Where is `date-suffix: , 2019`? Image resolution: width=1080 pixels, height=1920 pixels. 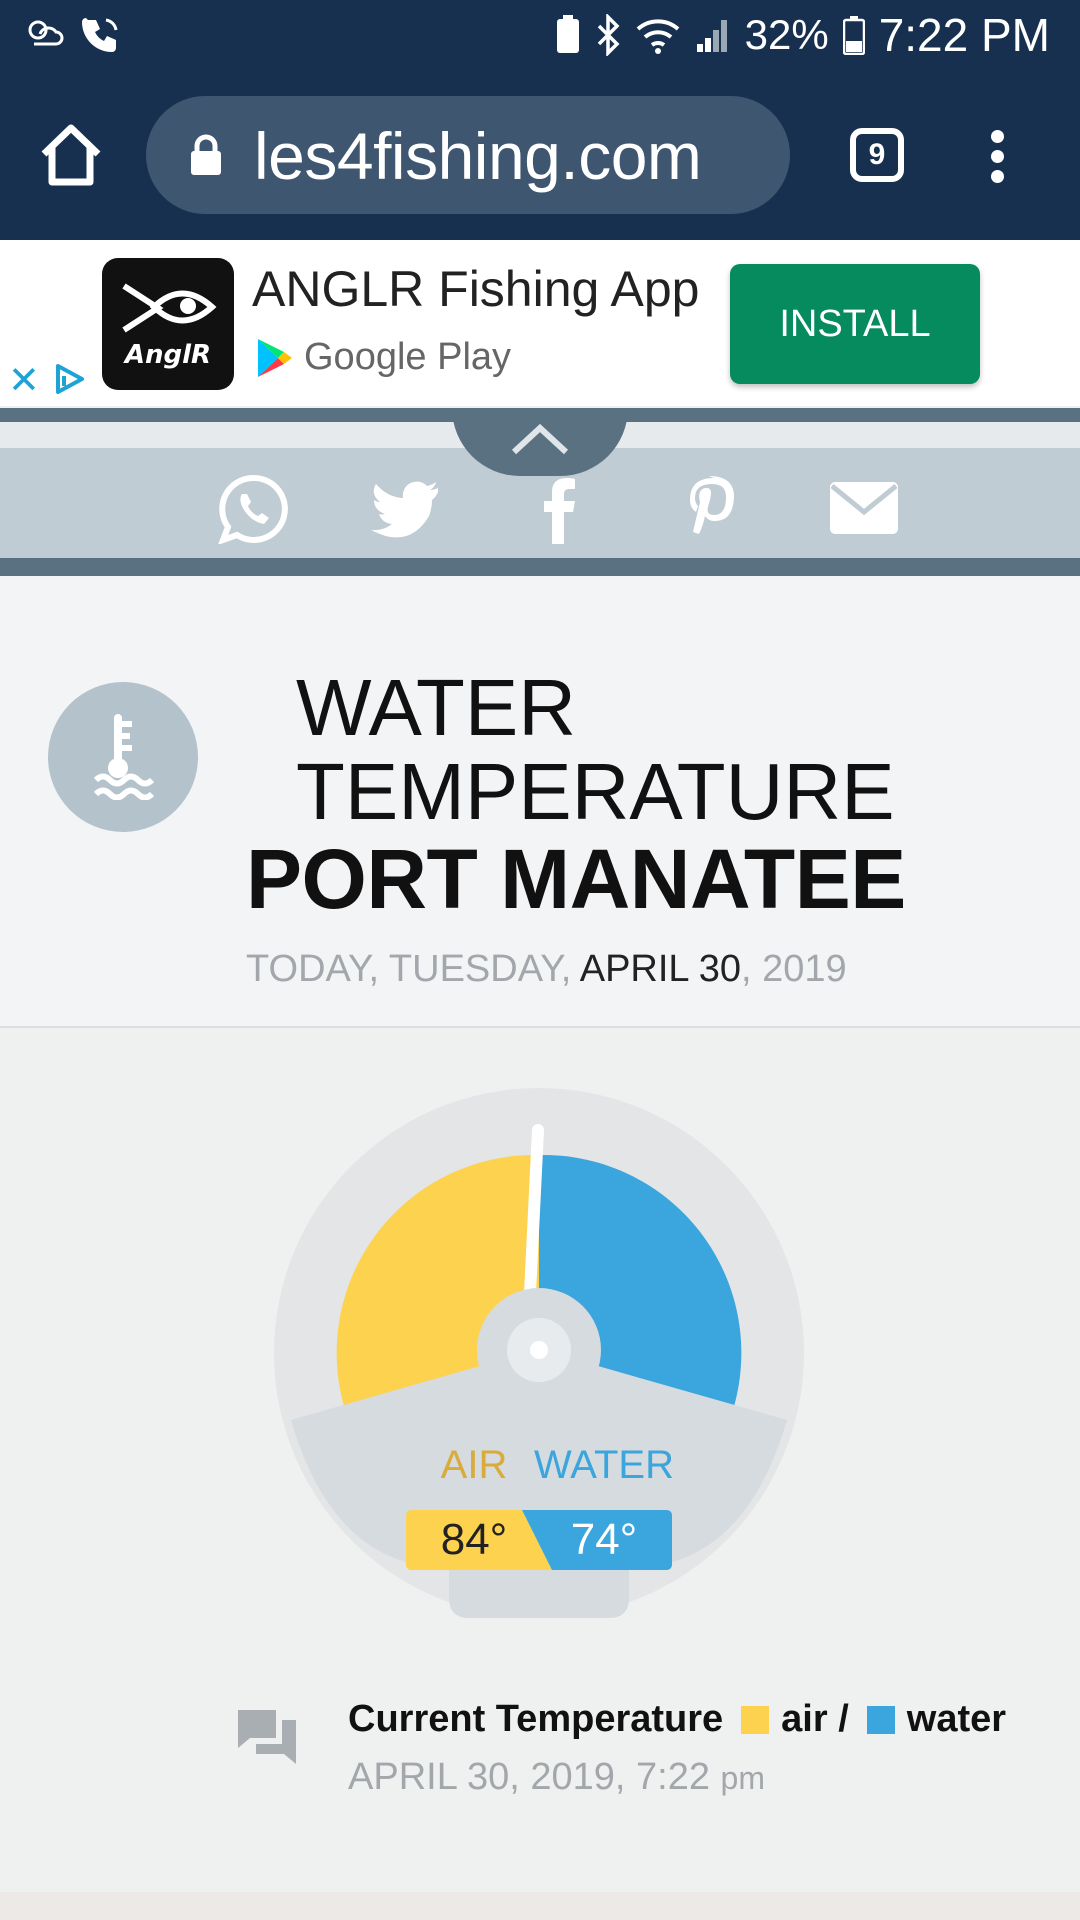 date-suffix: , 2019 is located at coordinates (793, 969).